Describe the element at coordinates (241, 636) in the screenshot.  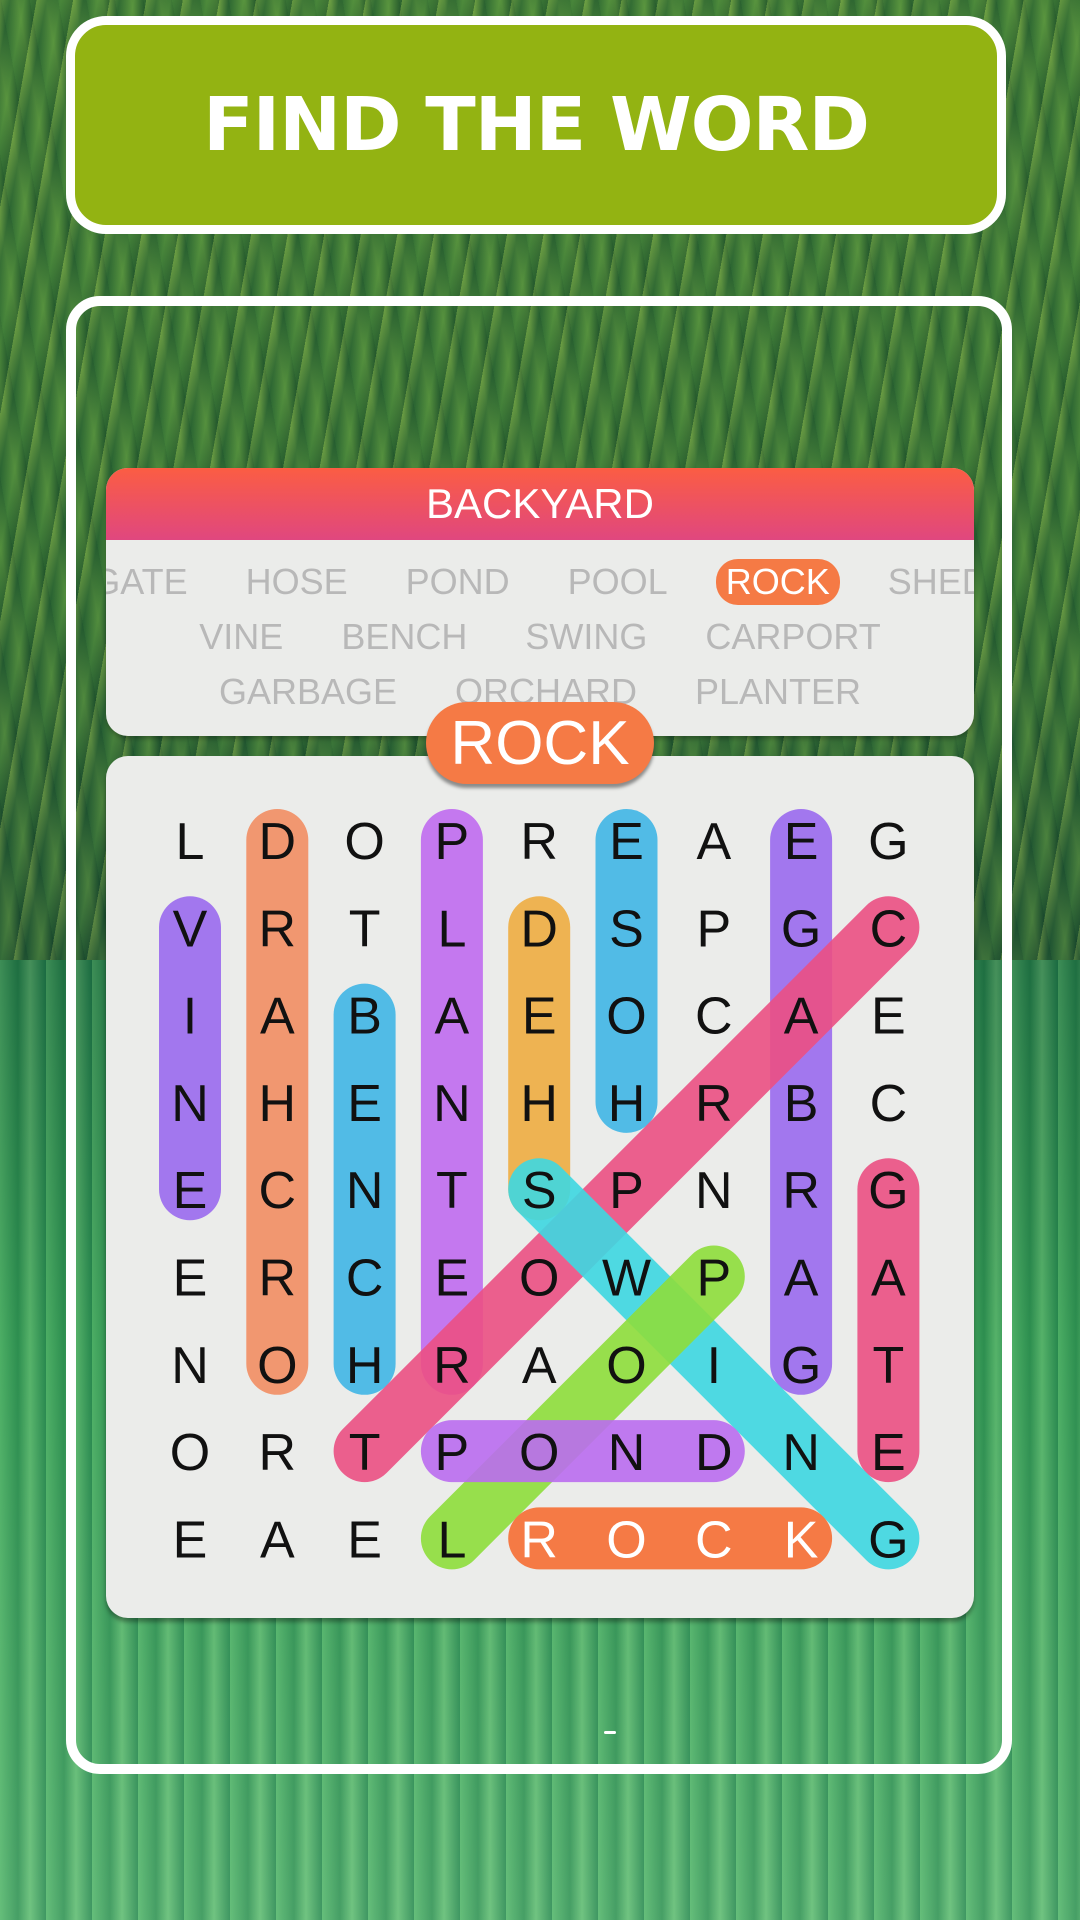
I see `word-list-item: VINE` at that location.